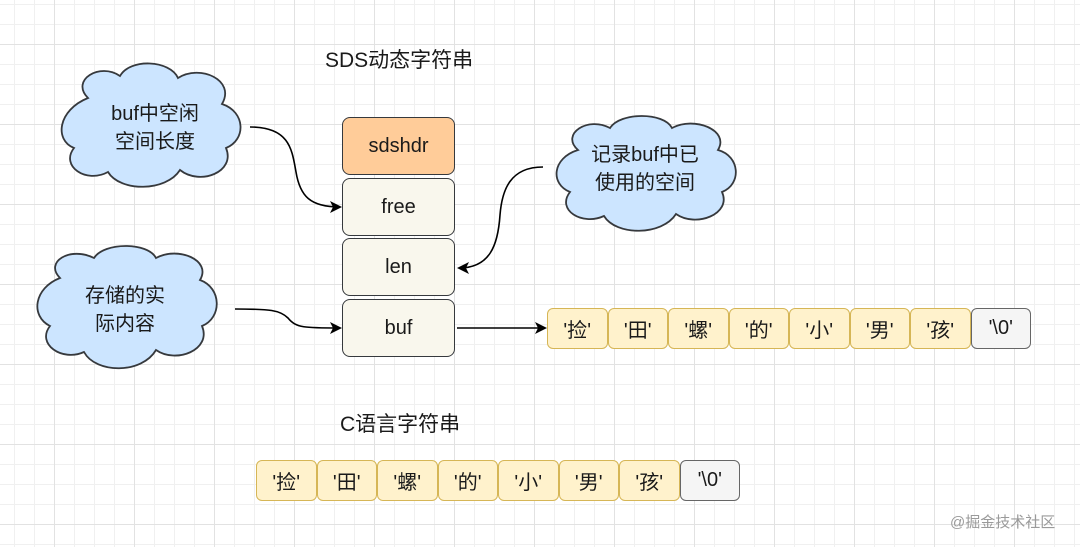 Image resolution: width=1080 pixels, height=547 pixels. What do you see at coordinates (400, 424) in the screenshot?
I see `c-string-title: C语言字符串` at bounding box center [400, 424].